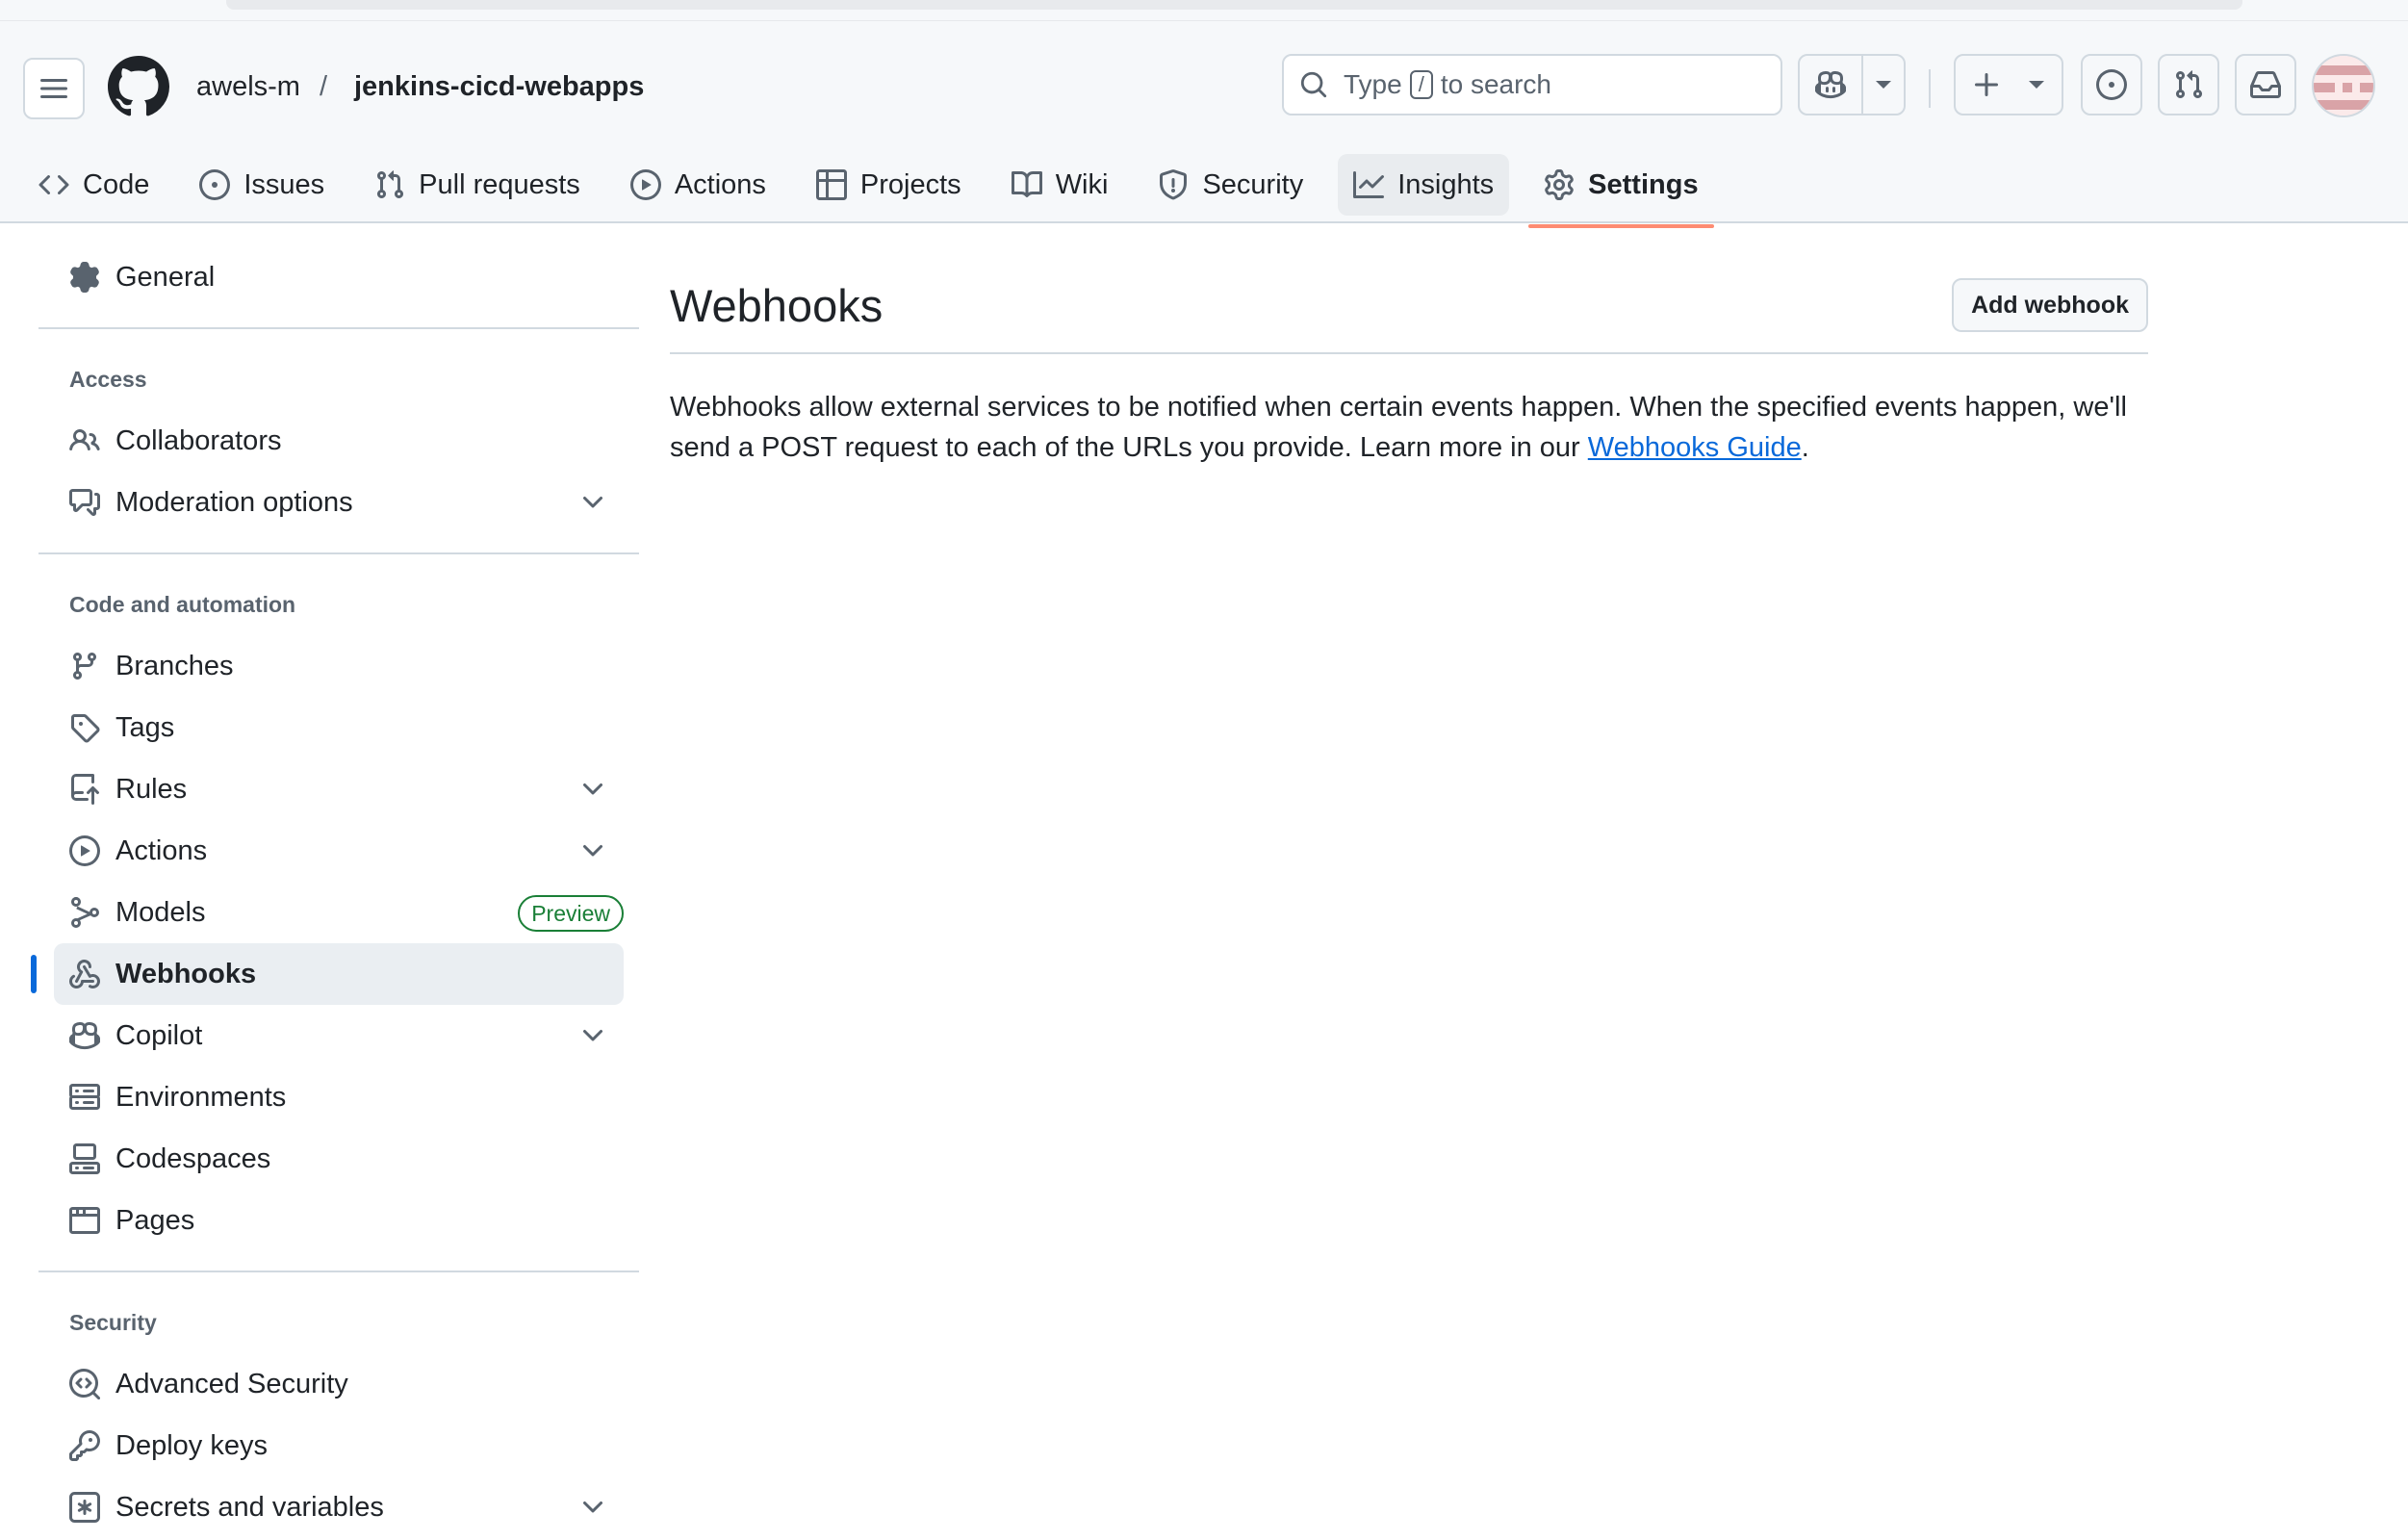 The image size is (2408, 1540). I want to click on sidebar-item-environments: Environments, so click(338, 1097).